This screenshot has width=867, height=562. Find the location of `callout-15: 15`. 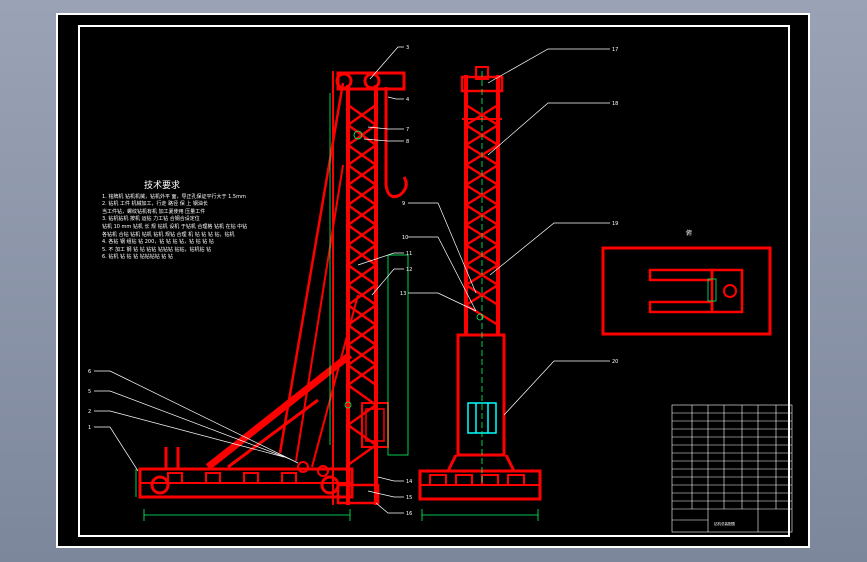

callout-15: 15 is located at coordinates (409, 498).